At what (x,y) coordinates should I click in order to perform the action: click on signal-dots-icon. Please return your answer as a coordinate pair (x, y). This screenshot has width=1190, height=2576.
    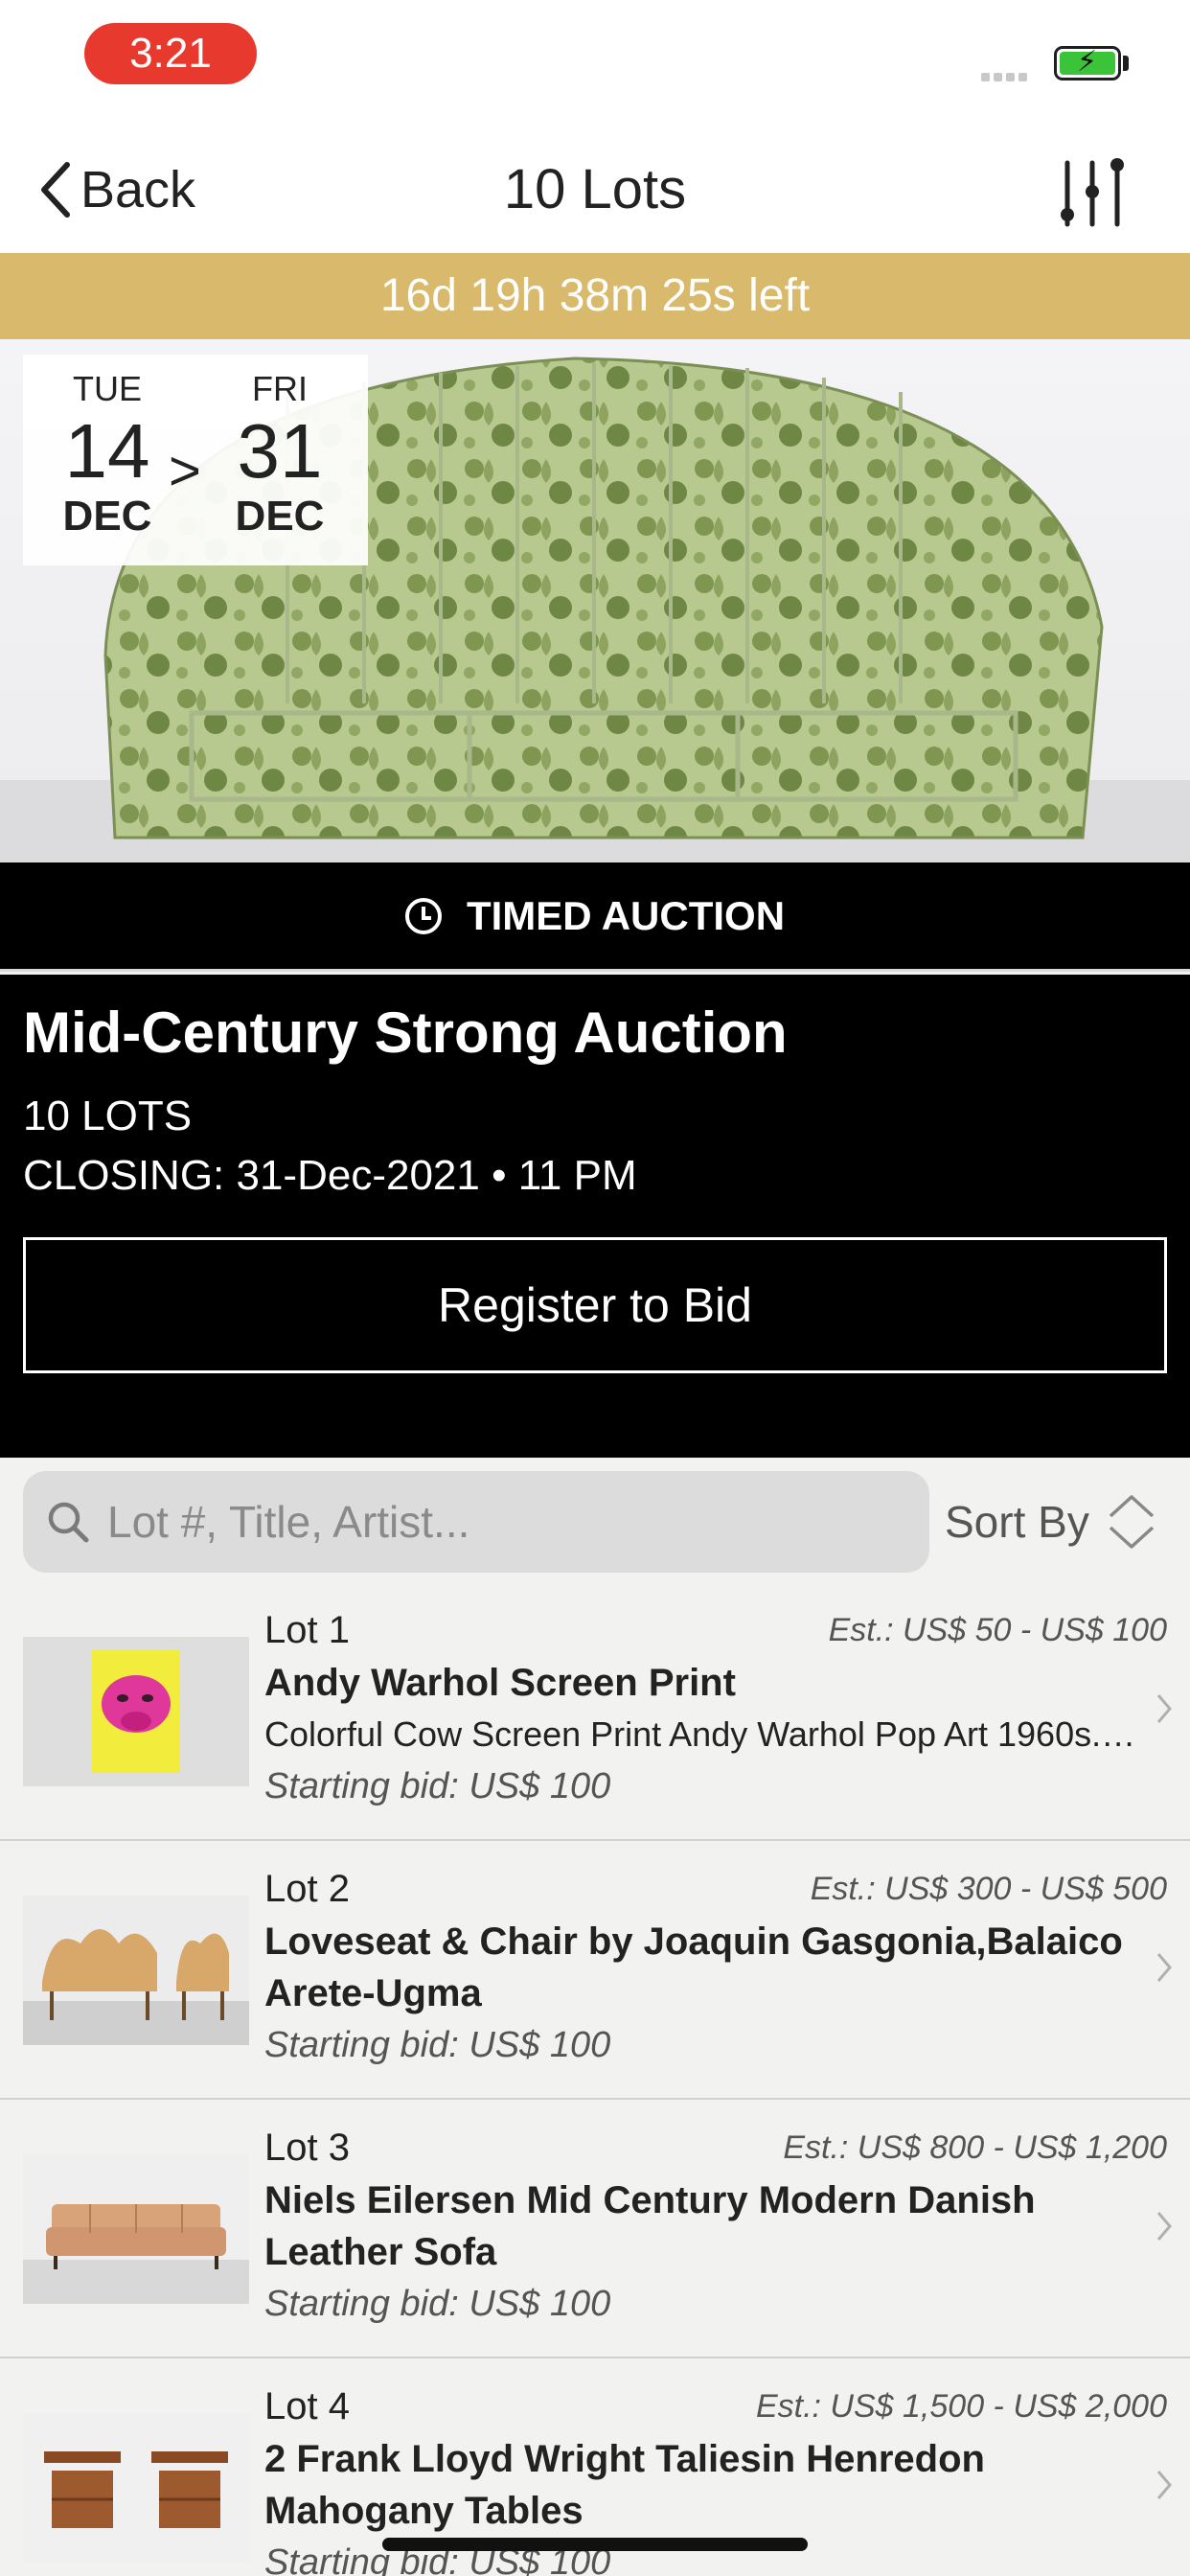
    Looking at the image, I should click on (1006, 77).